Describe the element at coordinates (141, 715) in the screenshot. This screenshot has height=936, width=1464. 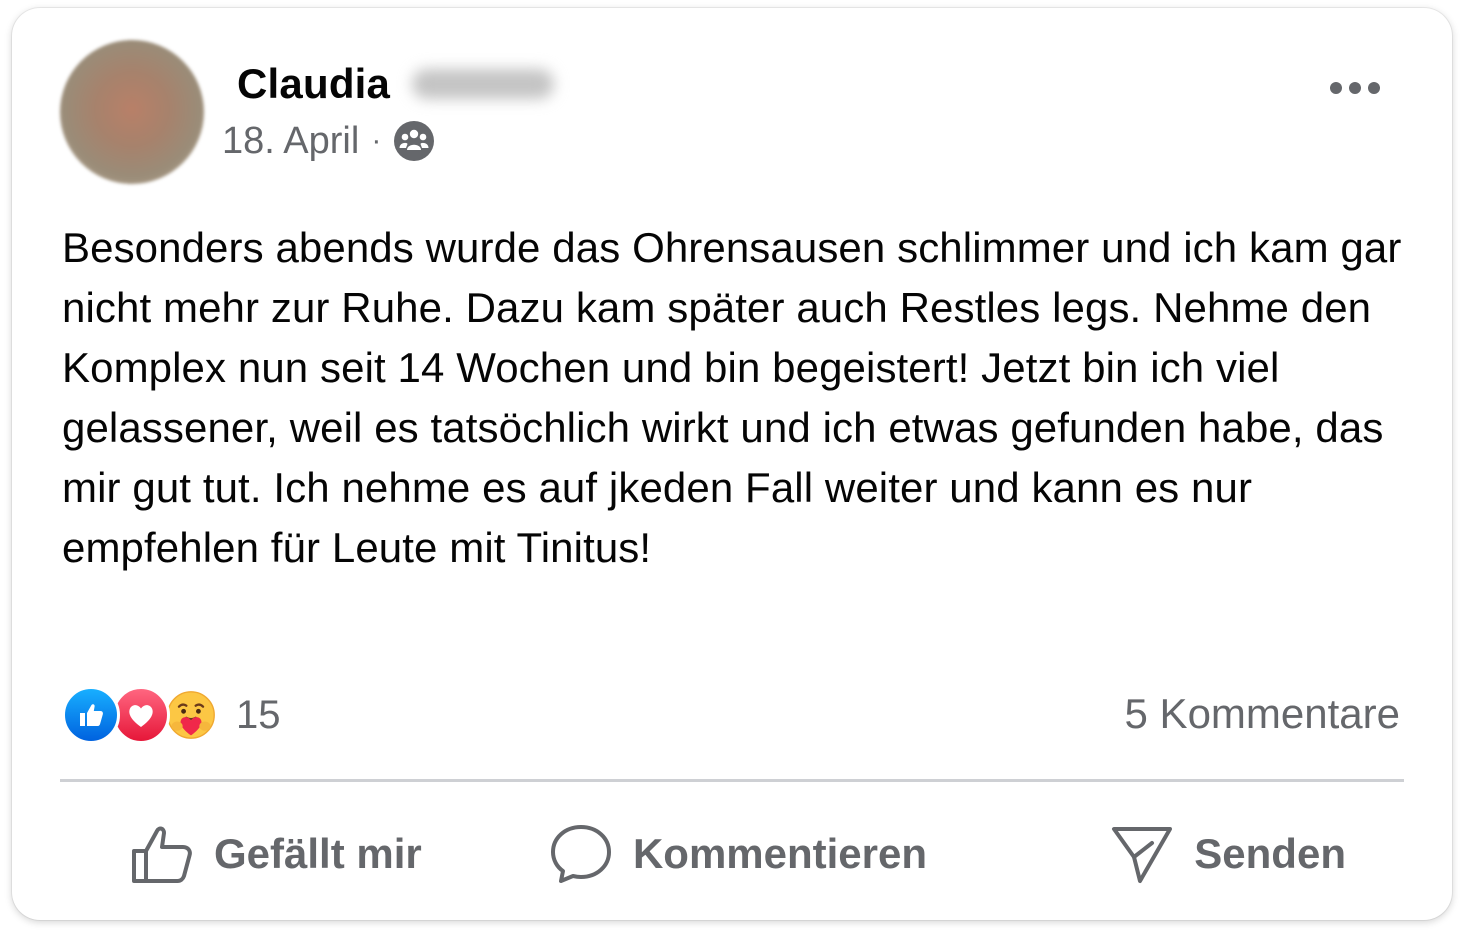
I see `love-reaction-icon` at that location.